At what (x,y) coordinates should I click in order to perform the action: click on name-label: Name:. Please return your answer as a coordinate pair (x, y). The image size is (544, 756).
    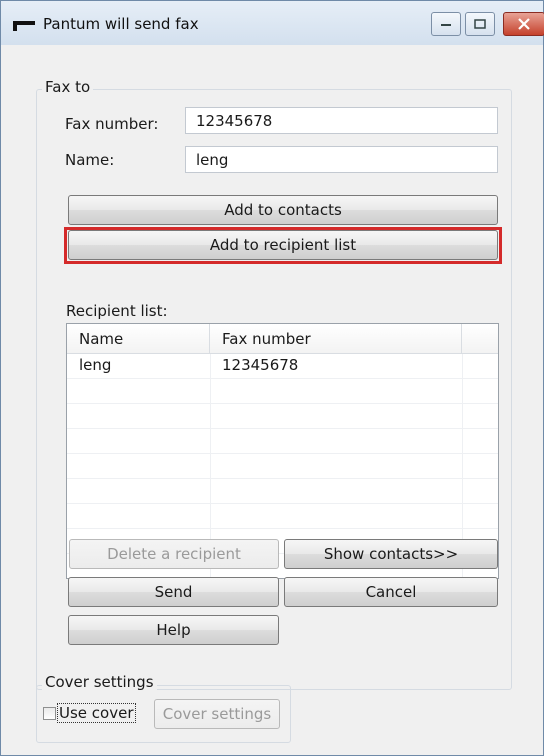
    Looking at the image, I should click on (90, 160).